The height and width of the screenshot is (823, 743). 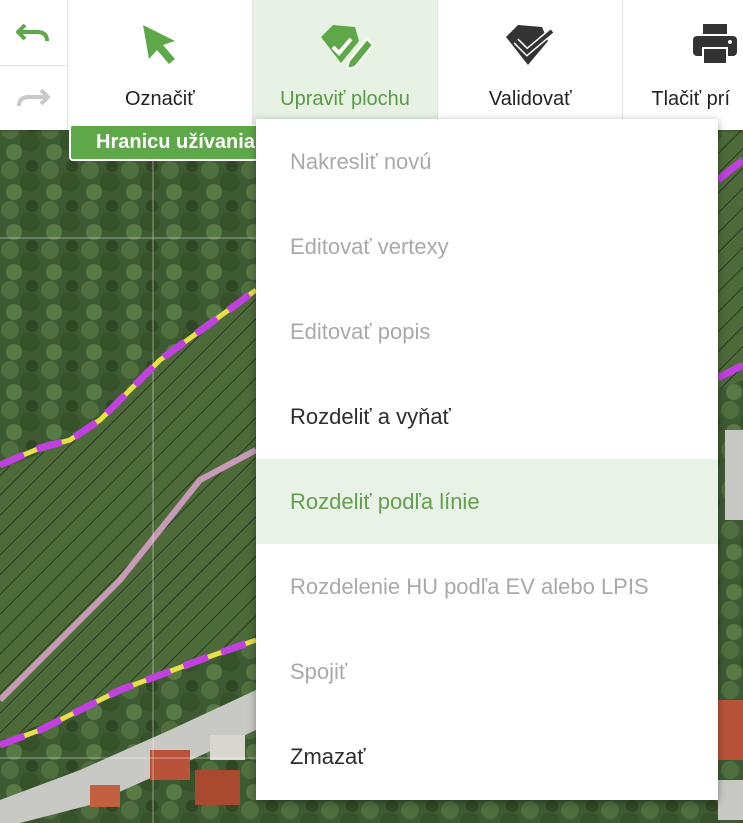 What do you see at coordinates (715, 44) in the screenshot?
I see `printer-icon` at bounding box center [715, 44].